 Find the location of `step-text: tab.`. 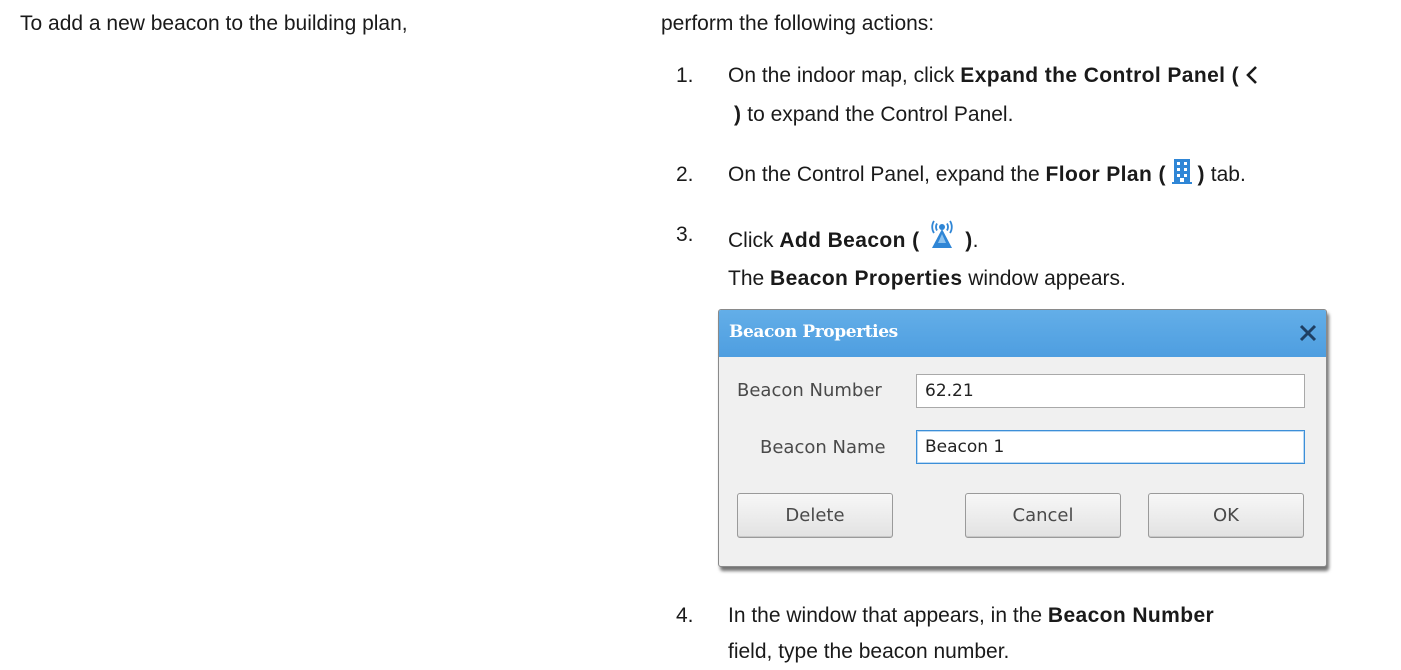

step-text: tab. is located at coordinates (1225, 174).